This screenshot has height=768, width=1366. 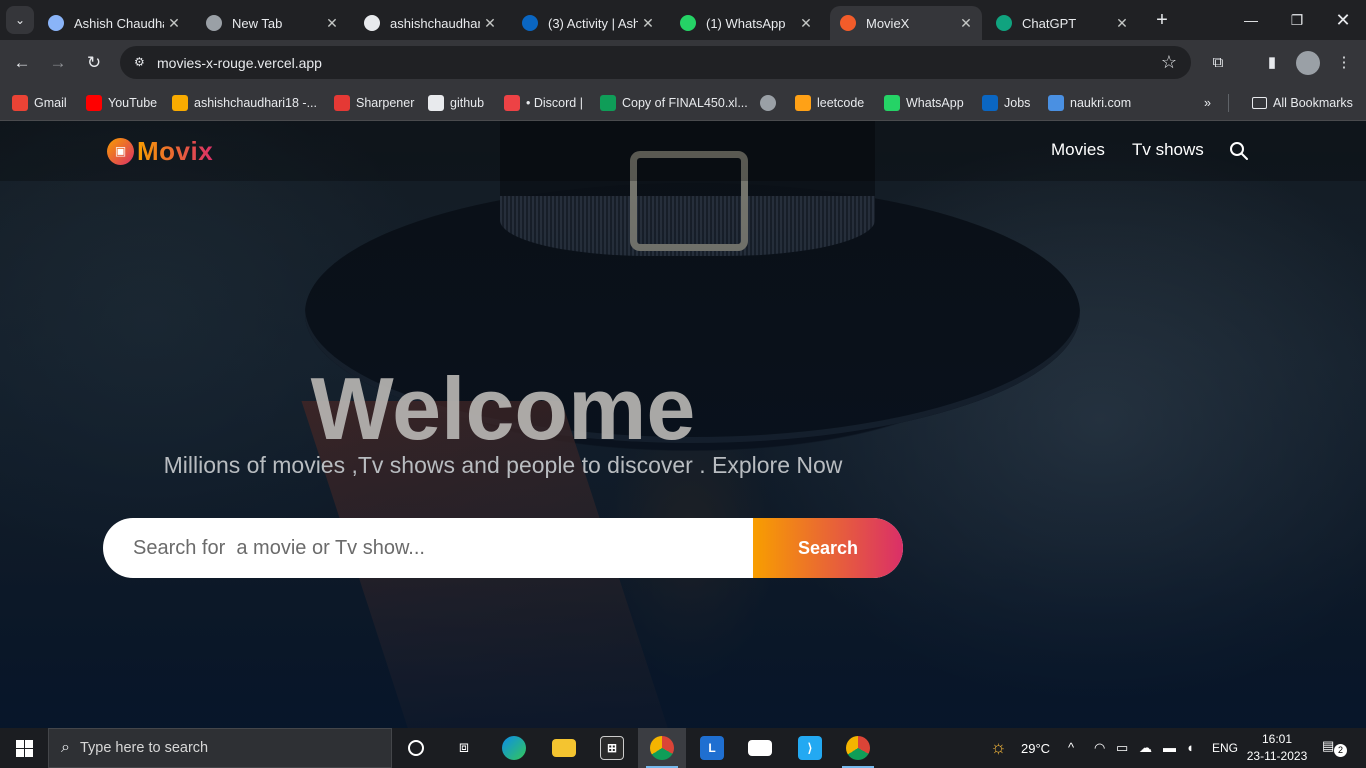 I want to click on linkedin-icon, so click(x=990, y=103).